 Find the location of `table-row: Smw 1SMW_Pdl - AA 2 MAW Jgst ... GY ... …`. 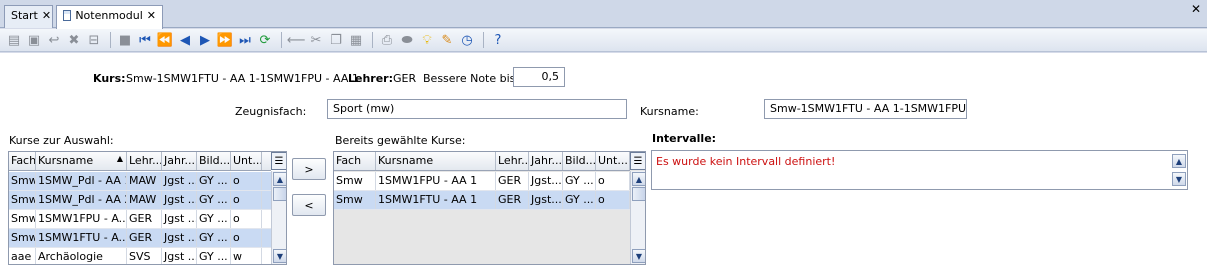

table-row: Smw 1SMW_Pdl - AA 2 MAW Jgst ... GY ... … is located at coordinates (140, 200).